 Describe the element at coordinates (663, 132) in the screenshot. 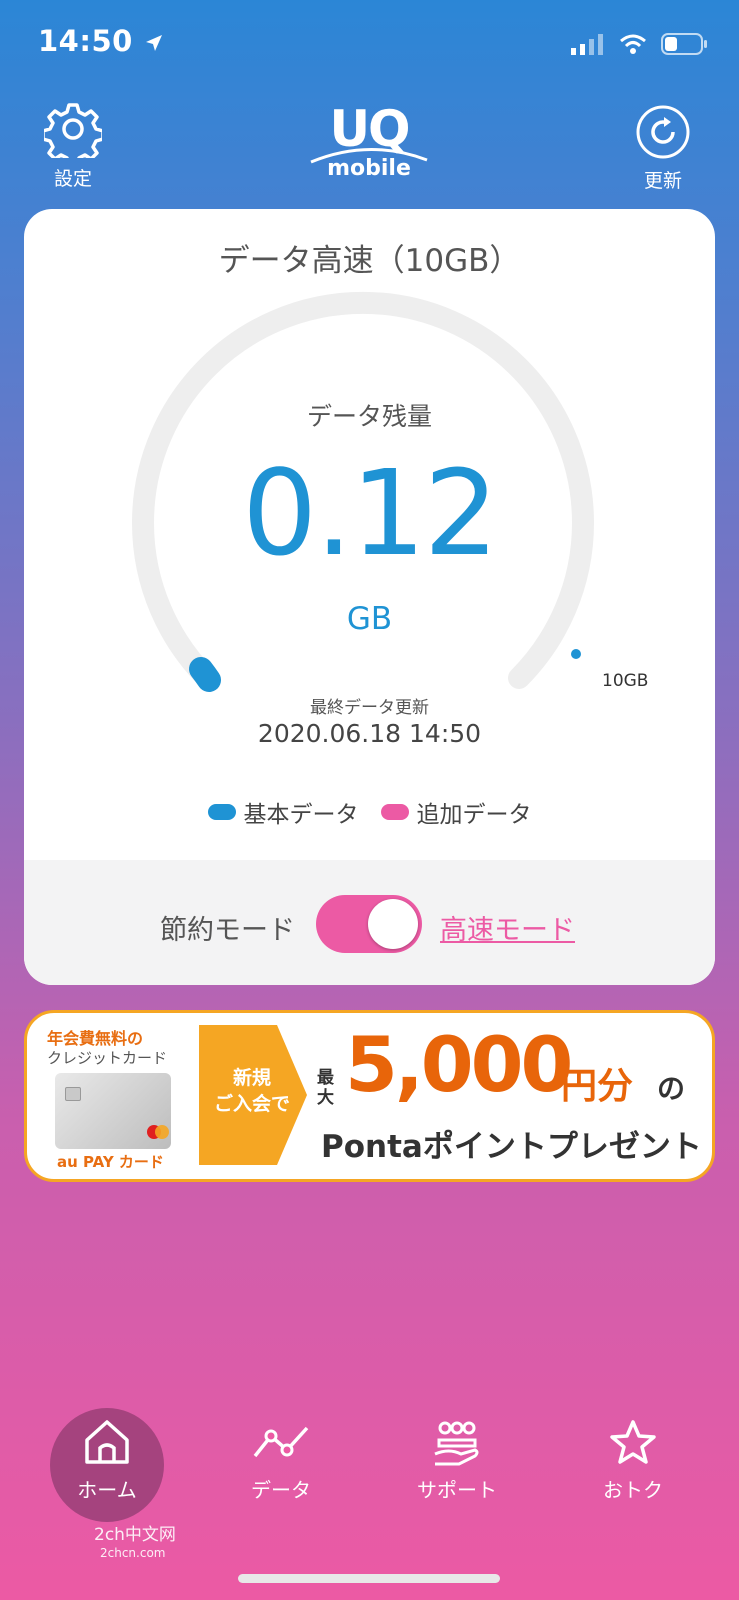

I see `refresh-icon` at that location.